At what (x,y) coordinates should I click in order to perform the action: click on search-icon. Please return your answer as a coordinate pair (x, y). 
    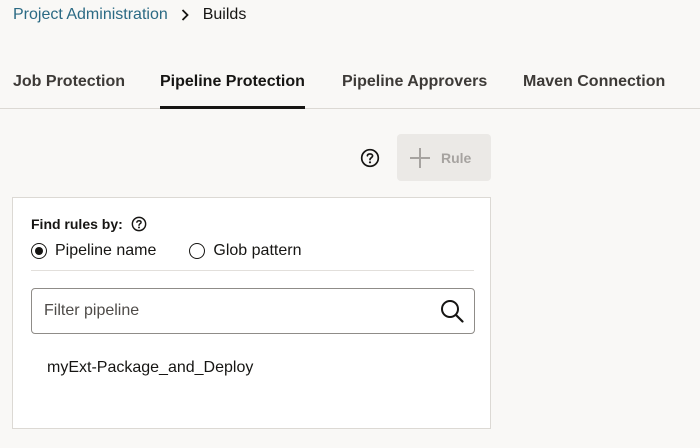
    Looking at the image, I should click on (452, 311).